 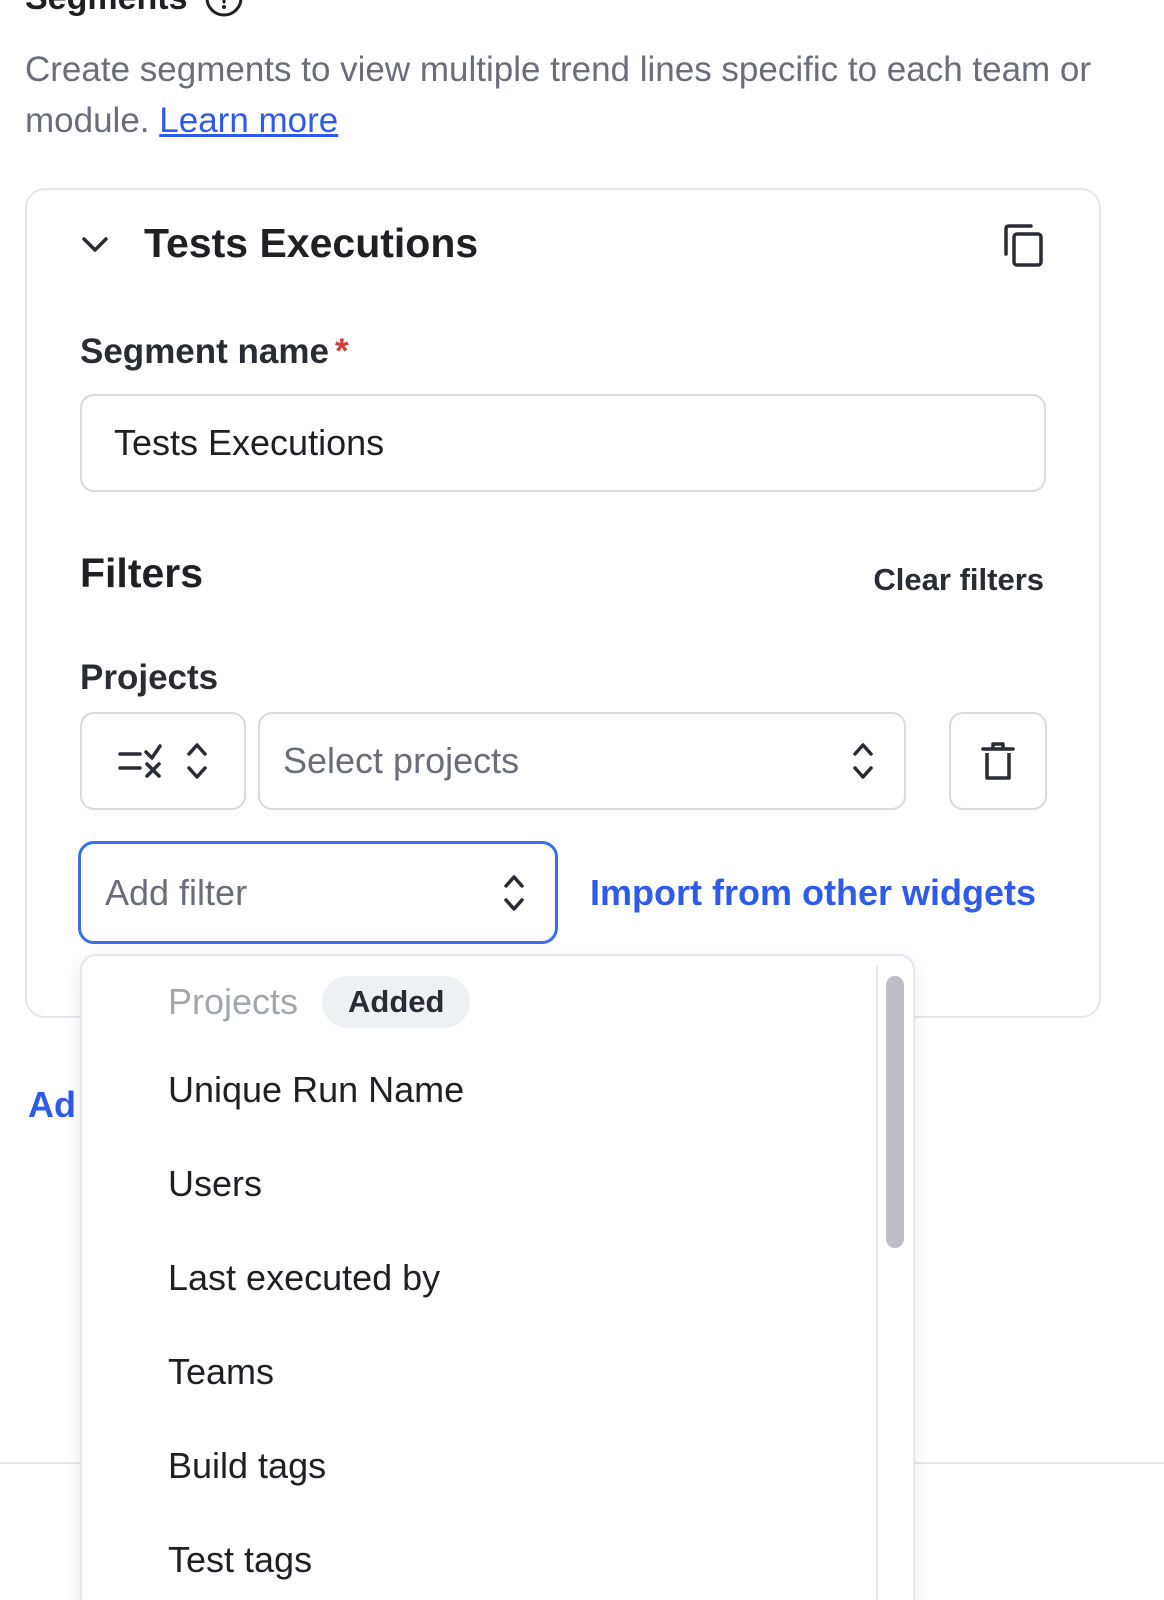 I want to click on help-icon, so click(x=224, y=9).